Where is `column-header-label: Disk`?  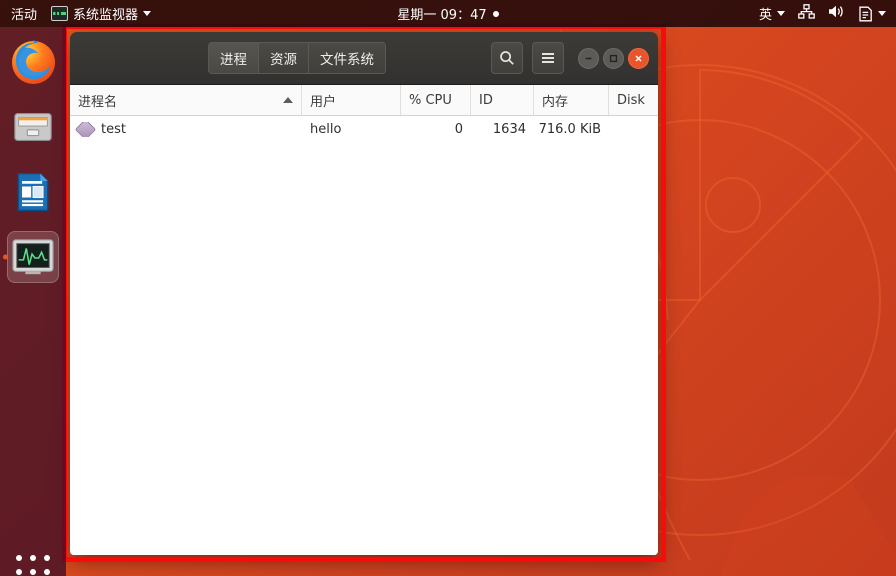
column-header-label: Disk is located at coordinates (631, 100).